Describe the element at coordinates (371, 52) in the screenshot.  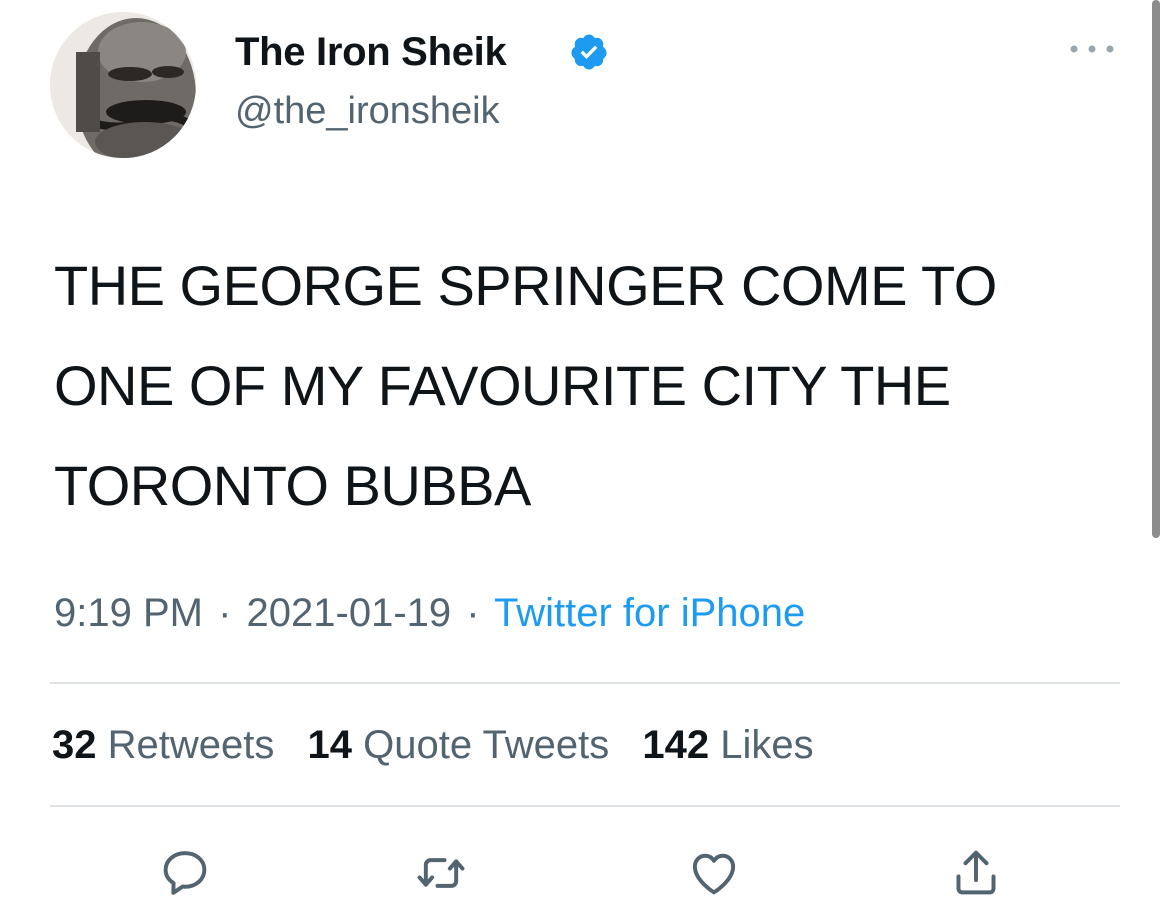
I see `author-display-name: The Iron Sheik` at that location.